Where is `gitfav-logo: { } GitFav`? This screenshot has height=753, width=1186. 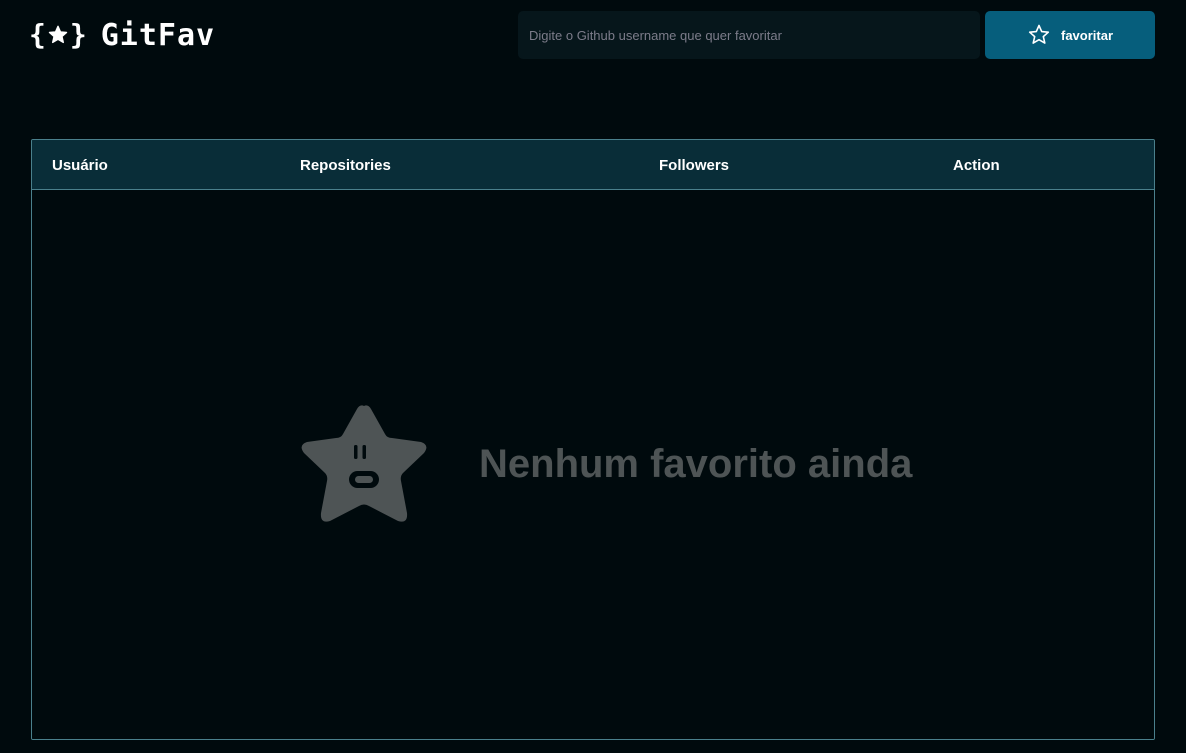 gitfav-logo: { } GitFav is located at coordinates (122, 35).